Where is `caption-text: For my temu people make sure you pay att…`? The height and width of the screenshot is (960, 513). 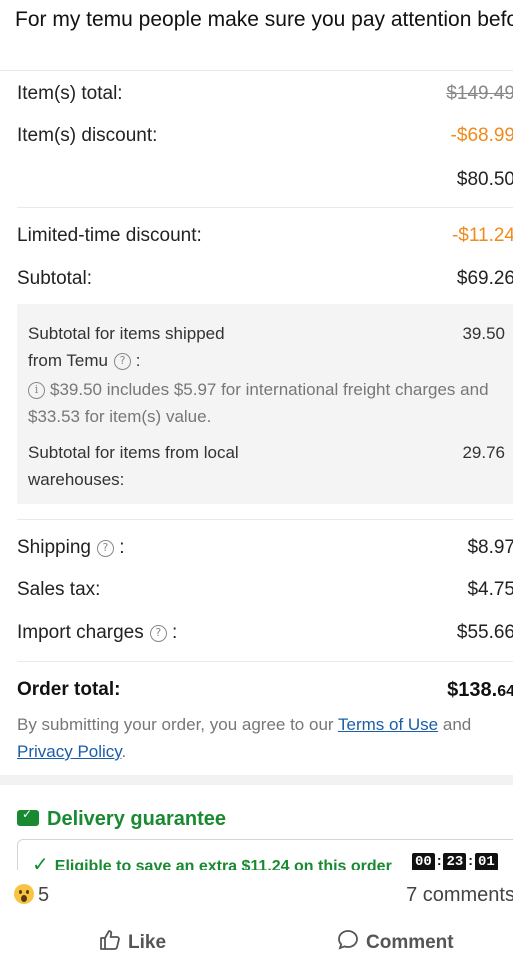 caption-text: For my temu people make sure you pay att… is located at coordinates (264, 19).